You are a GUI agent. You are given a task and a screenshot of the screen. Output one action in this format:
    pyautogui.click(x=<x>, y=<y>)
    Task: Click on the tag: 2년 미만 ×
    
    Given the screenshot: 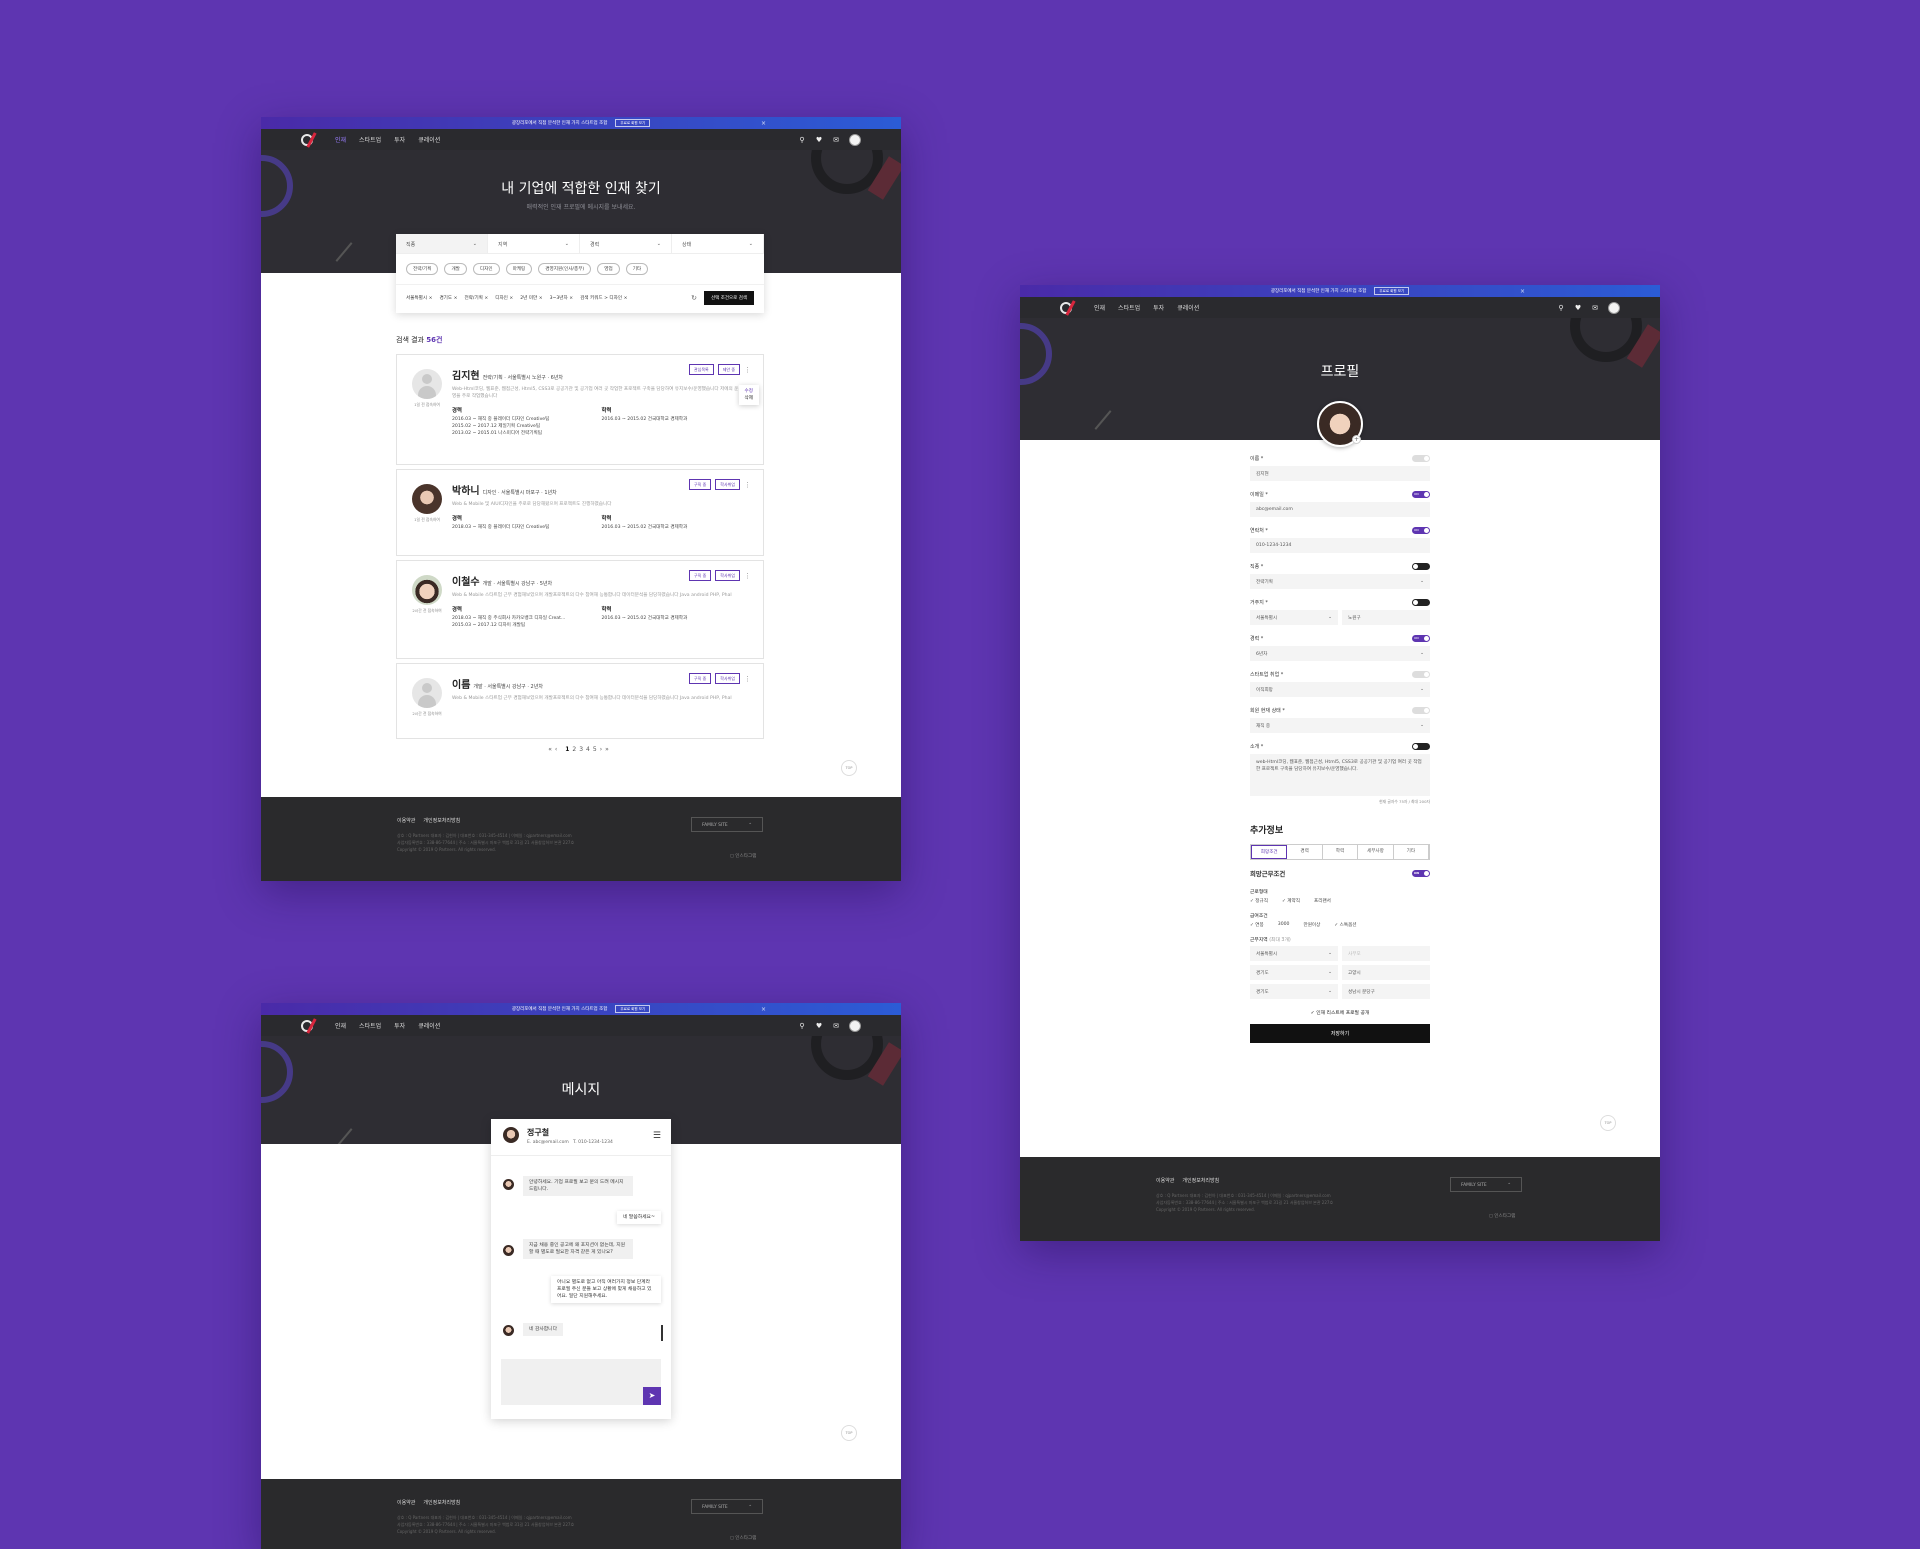 What is the action you would take?
    pyautogui.click(x=531, y=298)
    